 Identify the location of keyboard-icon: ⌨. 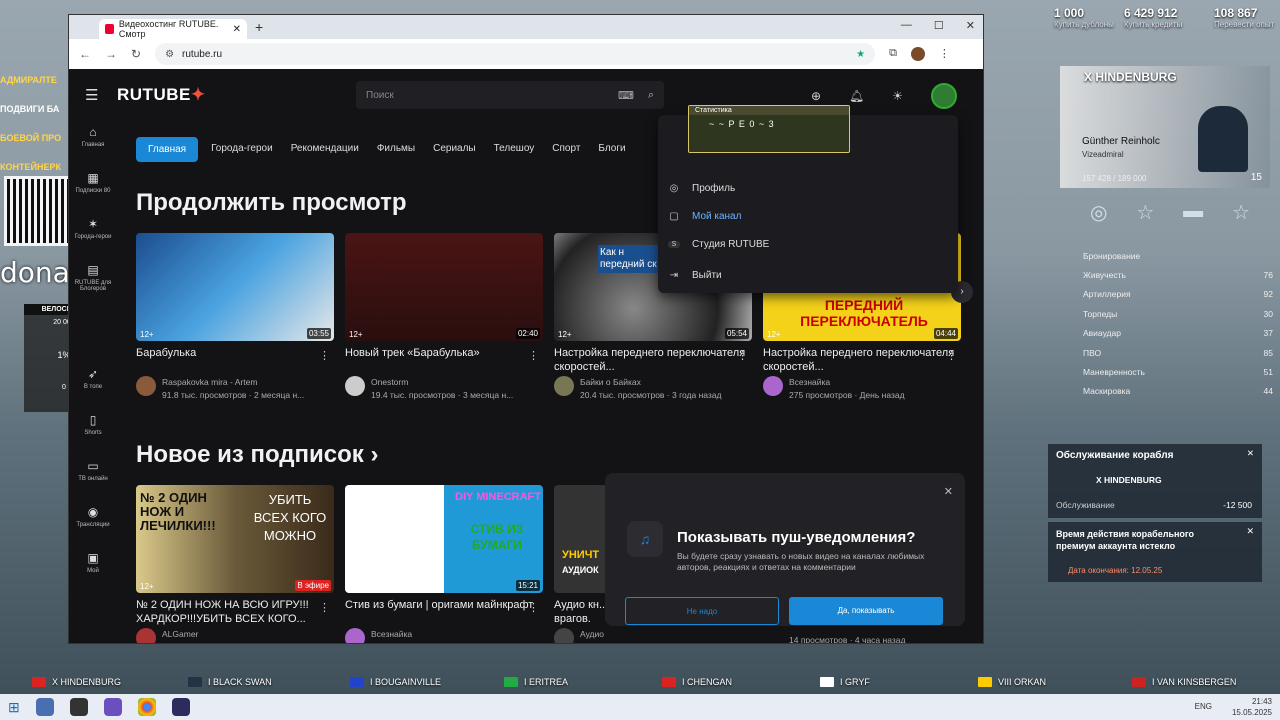
(626, 95).